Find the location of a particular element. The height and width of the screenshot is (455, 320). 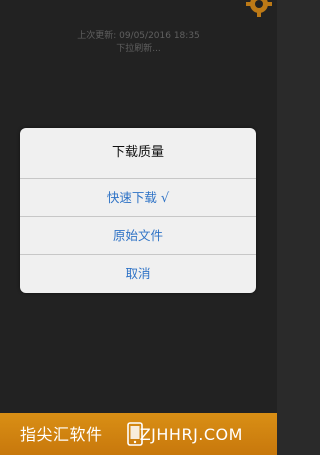

phone-logo-icon is located at coordinates (135, 434).